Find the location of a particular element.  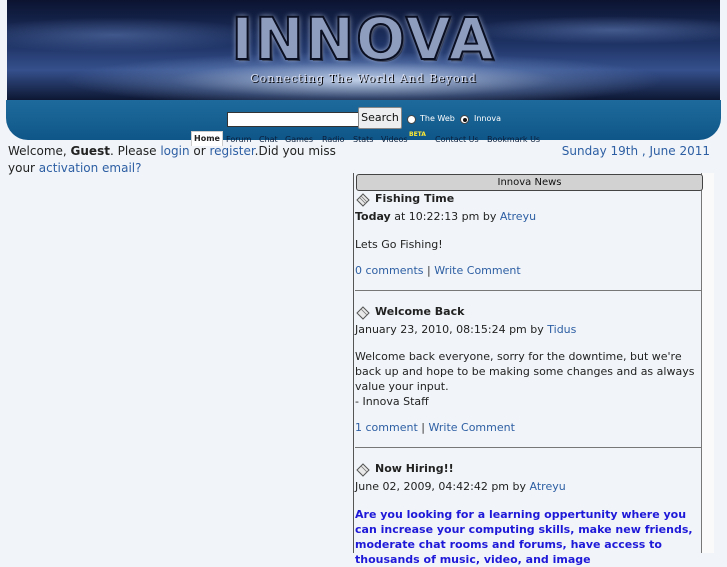

news-signature: - Innova Staff is located at coordinates (392, 401).